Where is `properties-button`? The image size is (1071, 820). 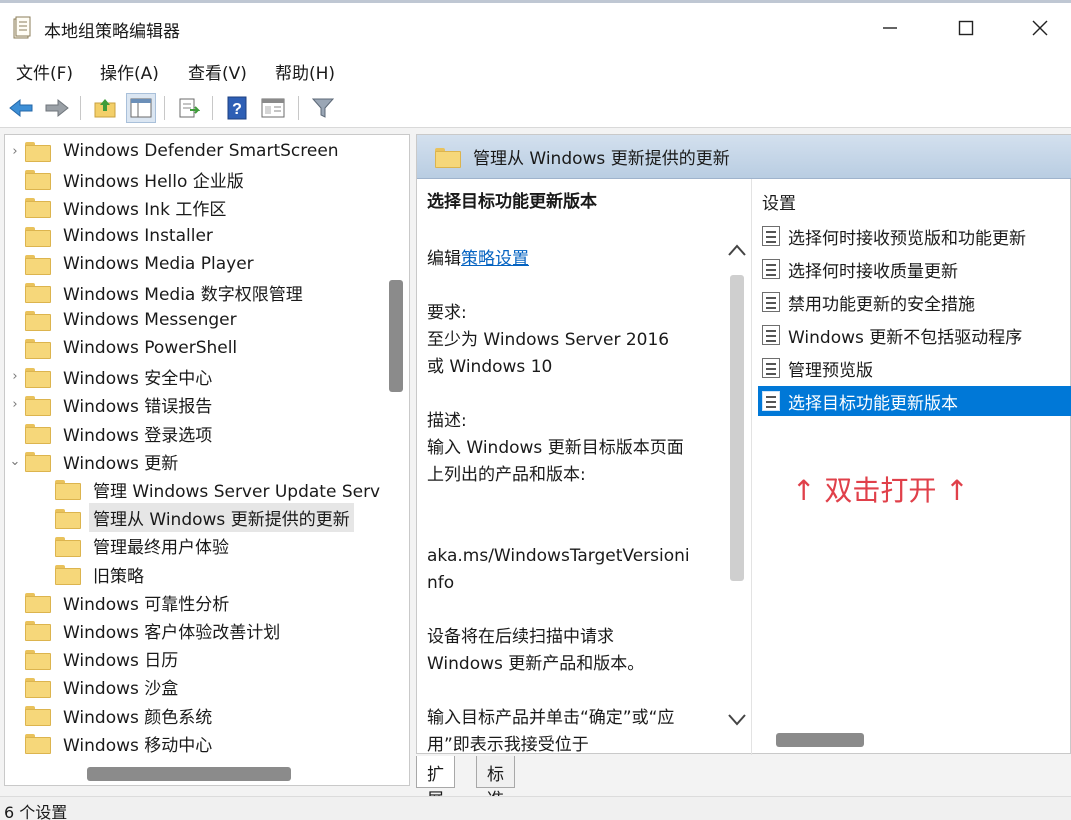 properties-button is located at coordinates (273, 108).